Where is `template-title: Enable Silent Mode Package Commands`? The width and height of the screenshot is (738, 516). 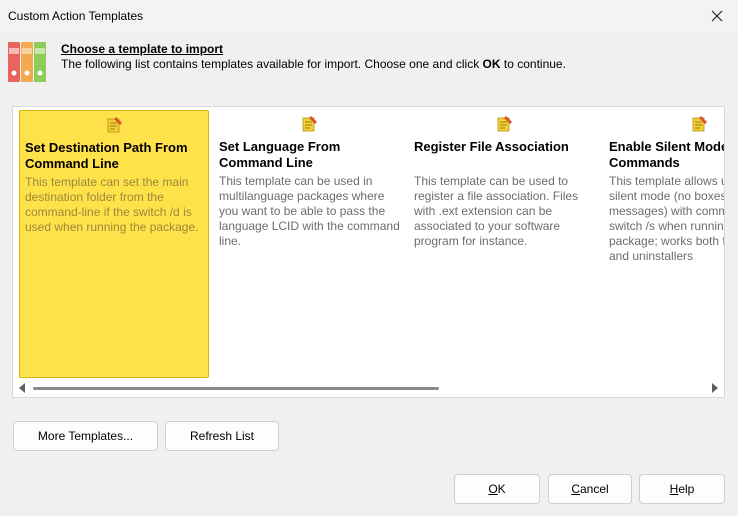
template-title: Enable Silent Mode Package Commands is located at coordinates (667, 154).